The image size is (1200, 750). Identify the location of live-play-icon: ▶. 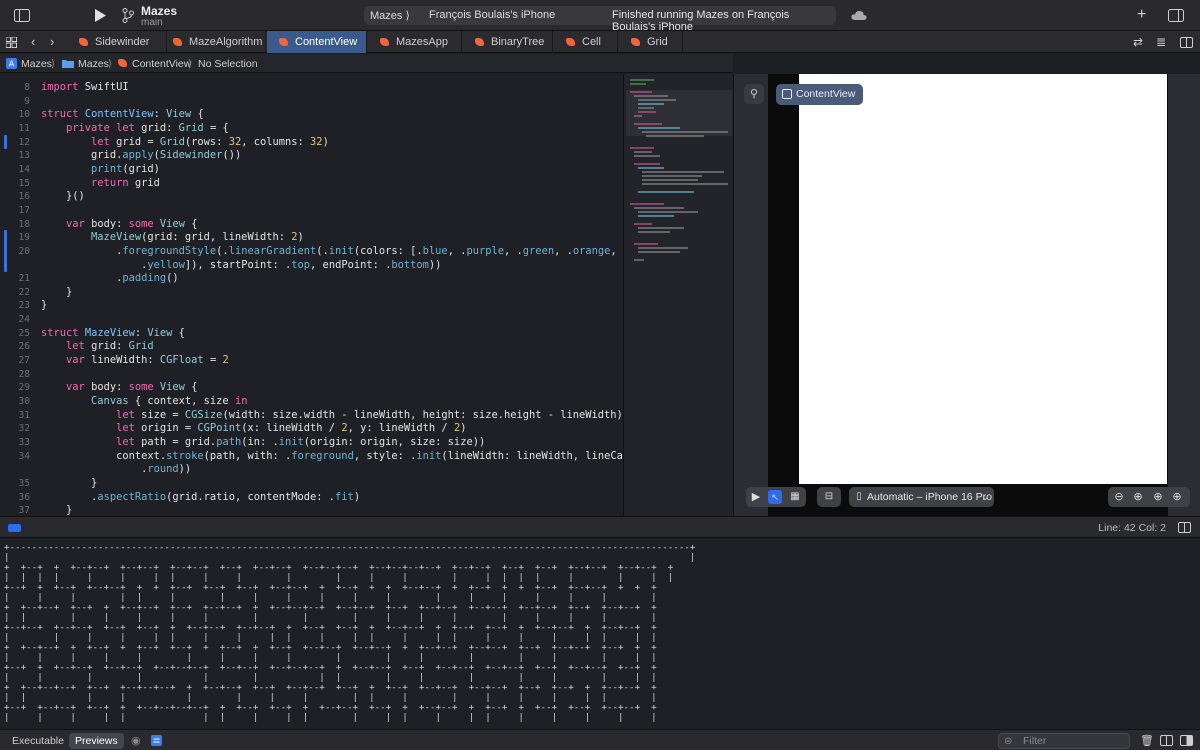
(756, 497).